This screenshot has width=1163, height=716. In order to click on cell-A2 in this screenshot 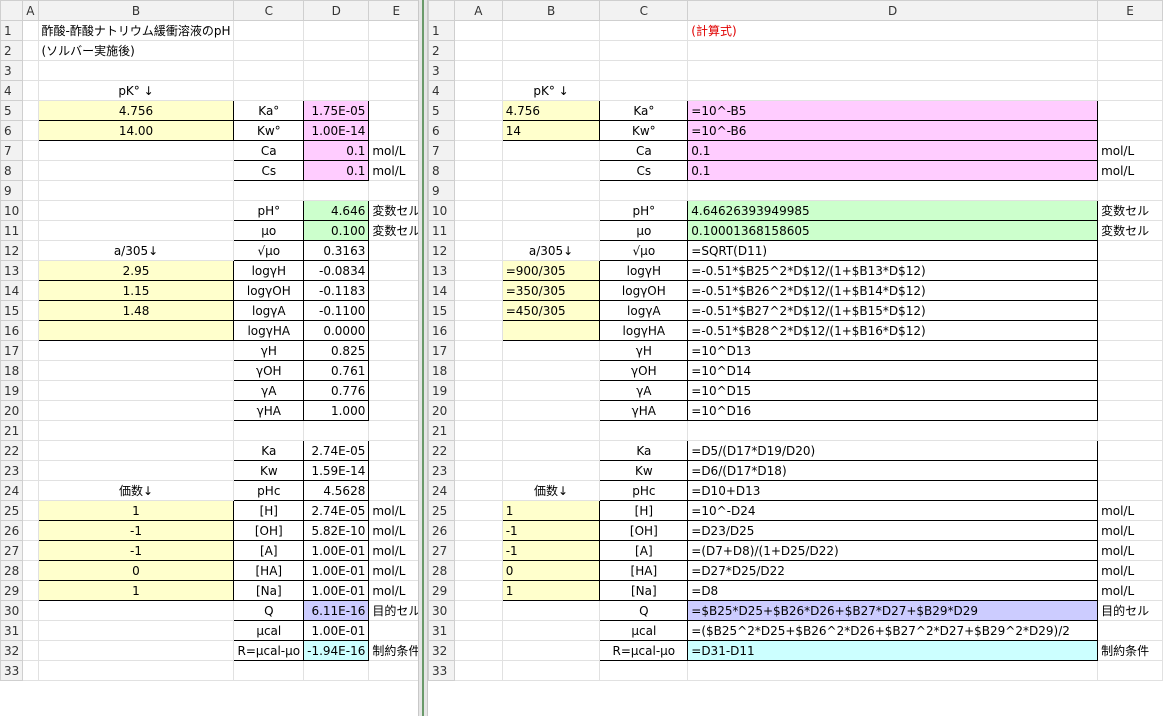, I will do `click(478, 50)`.